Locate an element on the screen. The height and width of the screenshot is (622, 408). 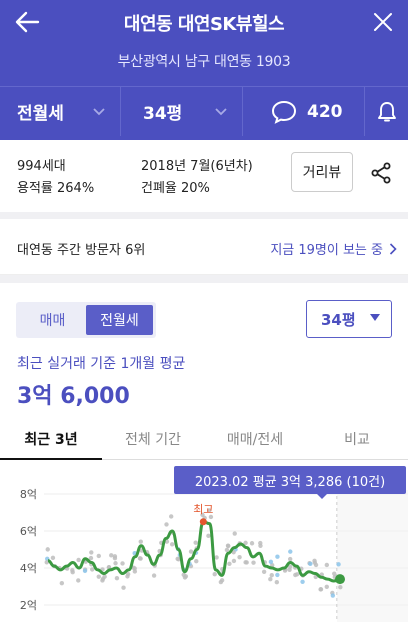
complex-info: 994세대 용적률 264% 2018년 7월(6년차) 건폐율 20% 거리뷰 is located at coordinates (204, 176).